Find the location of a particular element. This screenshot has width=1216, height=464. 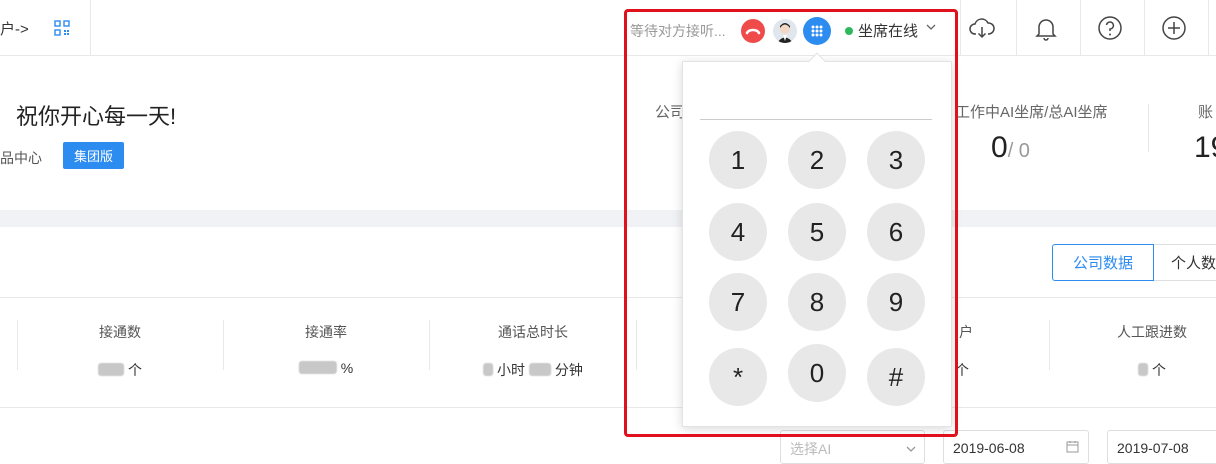

agent-status-dropdown: 坐席在线 is located at coordinates (888, 30).